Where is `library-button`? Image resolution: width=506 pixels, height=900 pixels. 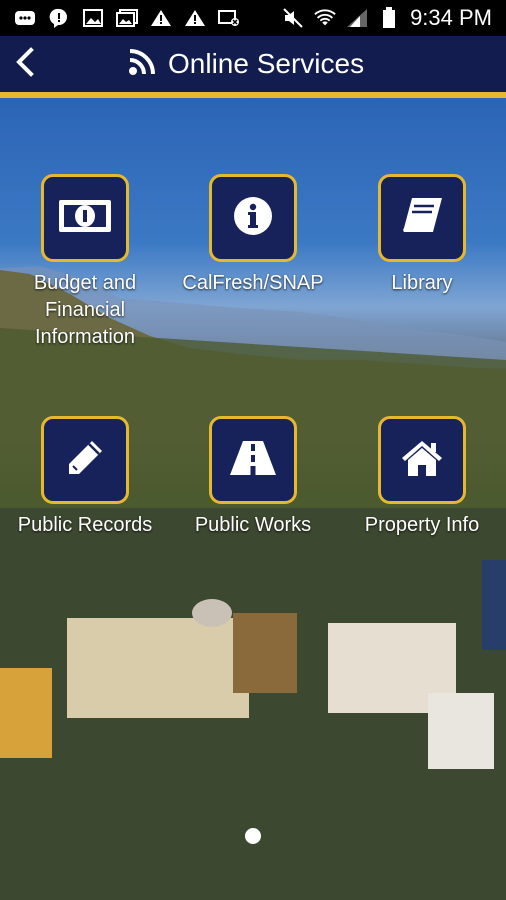 library-button is located at coordinates (422, 218).